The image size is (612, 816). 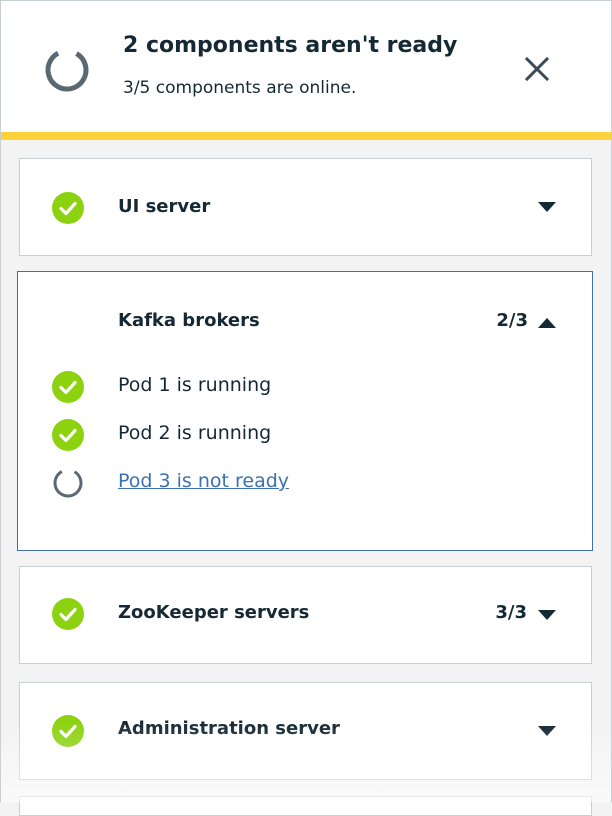 What do you see at coordinates (305, 806) in the screenshot?
I see `component-card-next` at bounding box center [305, 806].